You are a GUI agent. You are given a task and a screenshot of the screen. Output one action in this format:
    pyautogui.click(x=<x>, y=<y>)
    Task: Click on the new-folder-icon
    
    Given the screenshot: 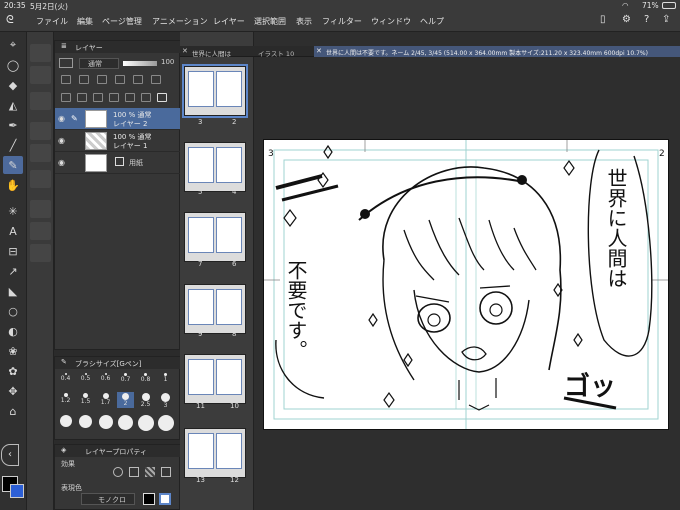 What is the action you would take?
    pyautogui.click(x=98, y=97)
    